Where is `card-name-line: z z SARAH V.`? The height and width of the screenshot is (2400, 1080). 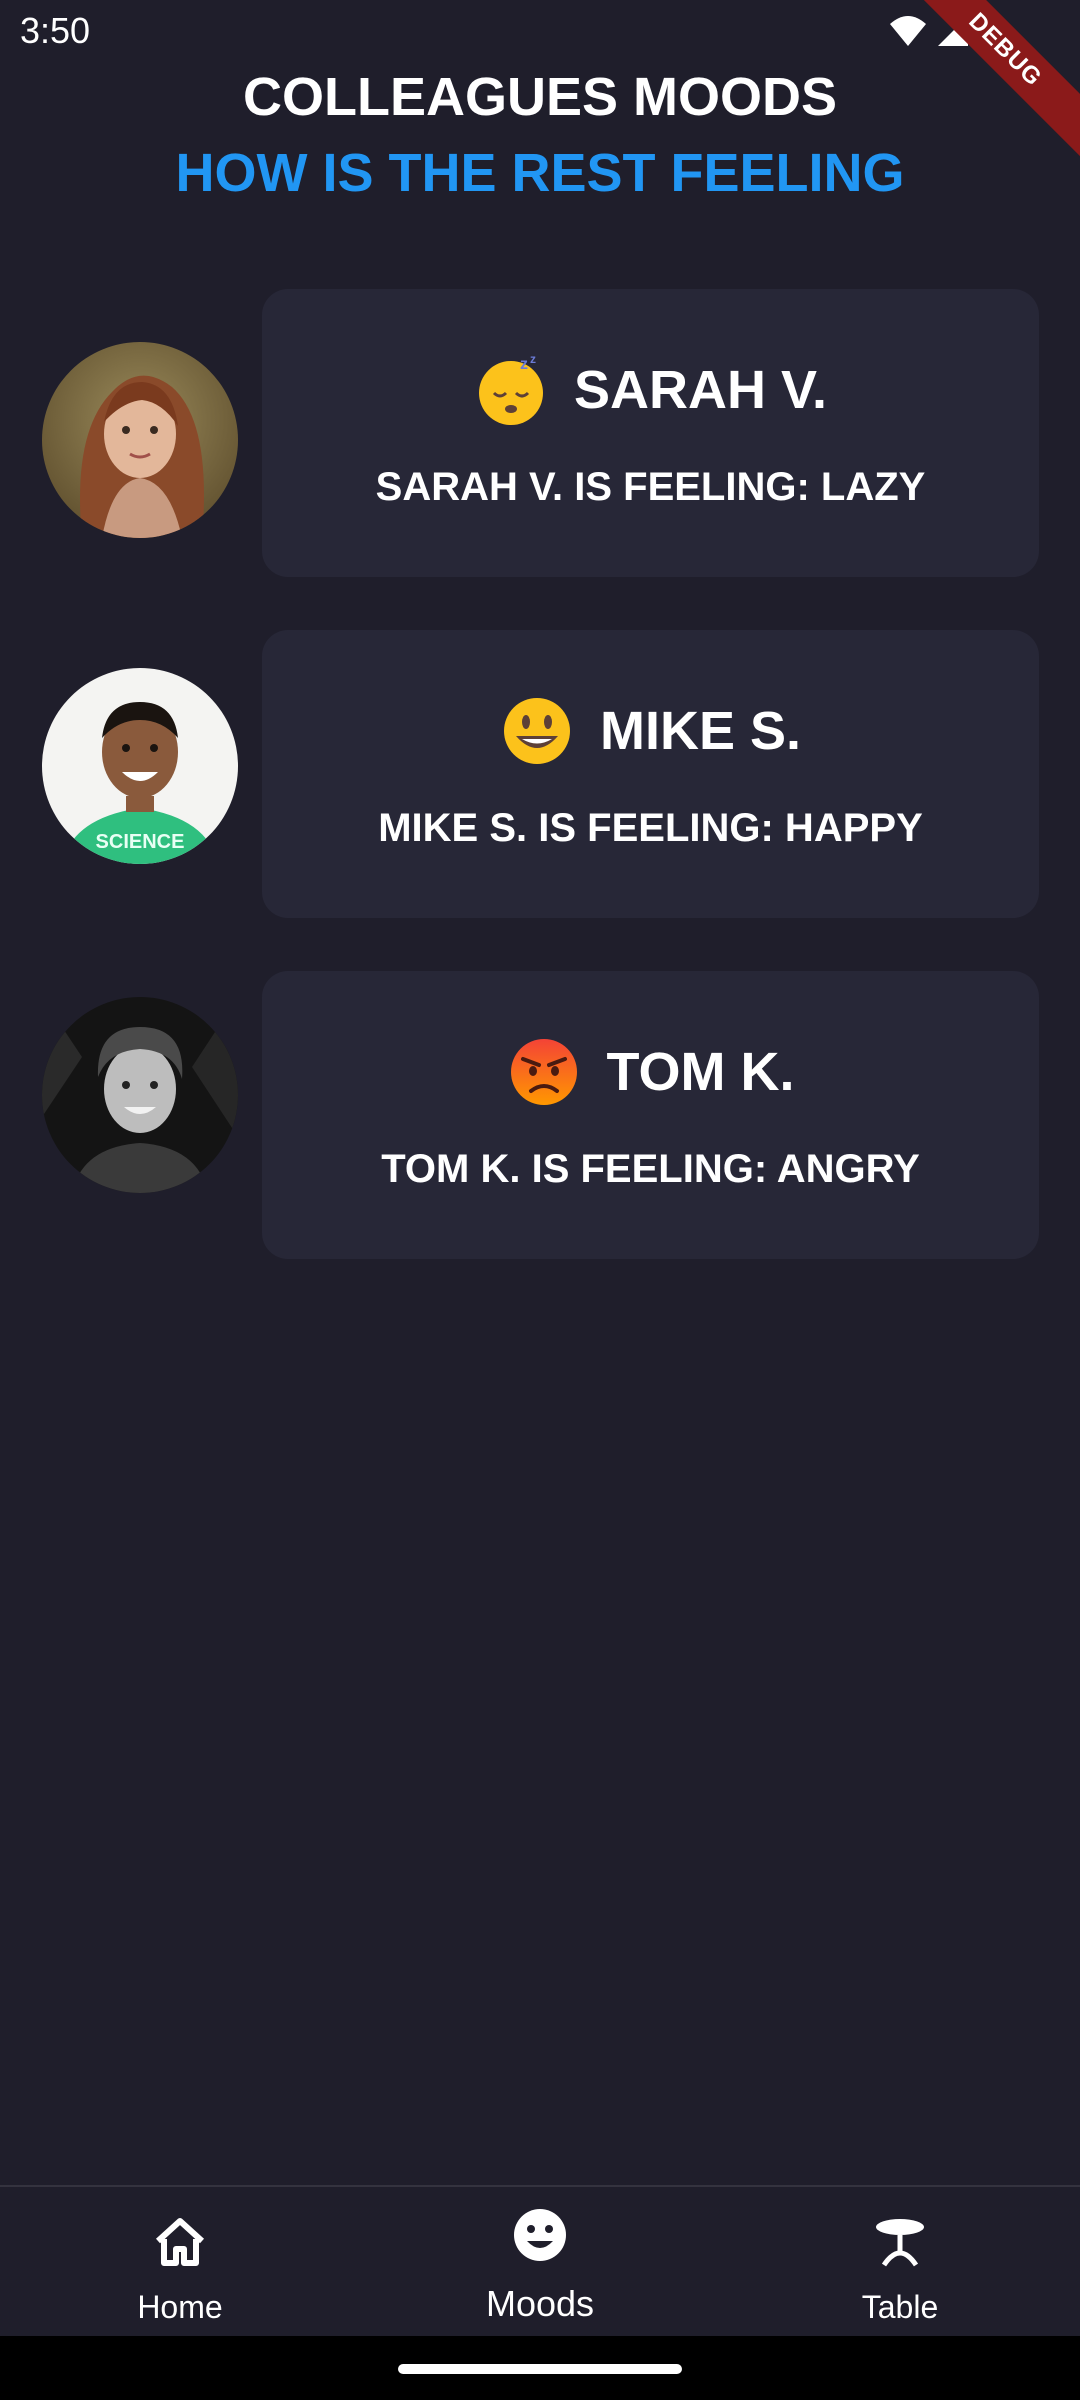
card-name-line: z z SARAH V. is located at coordinates (650, 390).